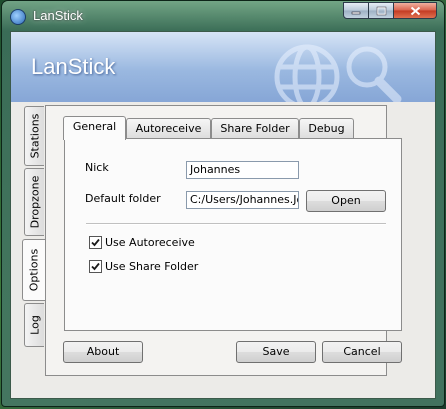 The image size is (446, 409). I want to click on default-folder-field: C:/Users/Johannes.Jo, so click(242, 200).